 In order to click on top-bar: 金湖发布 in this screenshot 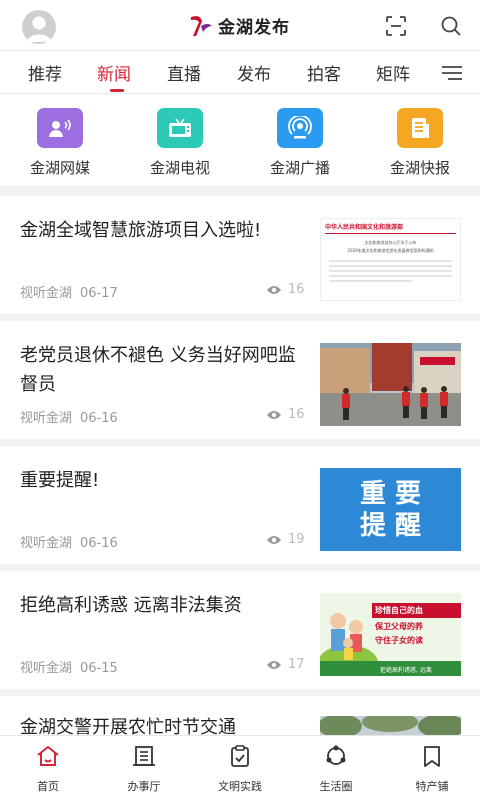, I will do `click(240, 25)`.